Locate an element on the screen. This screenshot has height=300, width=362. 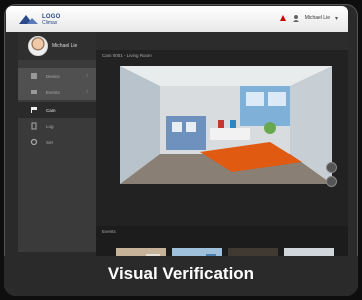
camera-icon is located at coordinates (34, 110).